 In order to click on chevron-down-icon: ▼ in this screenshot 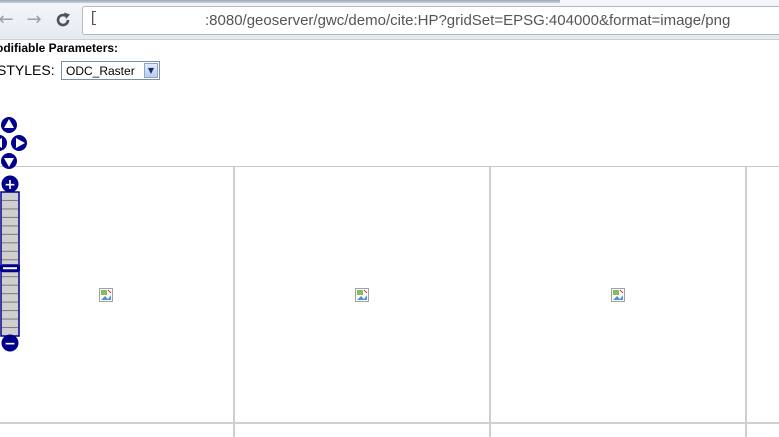, I will do `click(151, 70)`.